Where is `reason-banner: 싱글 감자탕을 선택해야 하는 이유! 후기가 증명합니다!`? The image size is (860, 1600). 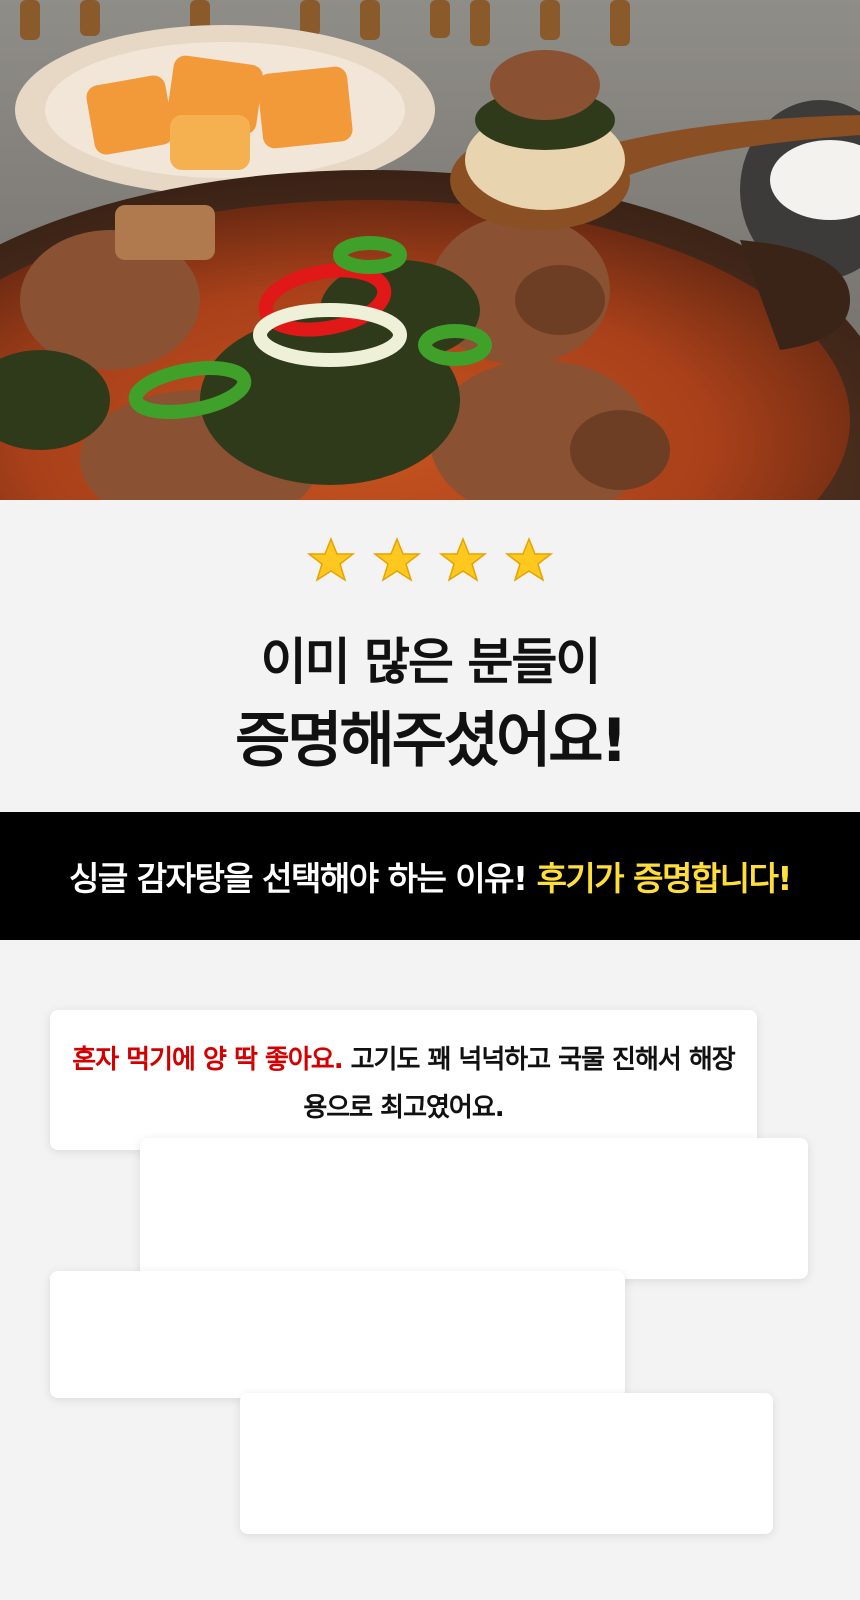 reason-banner: 싱글 감자탕을 선택해야 하는 이유! 후기가 증명합니다! is located at coordinates (430, 876).